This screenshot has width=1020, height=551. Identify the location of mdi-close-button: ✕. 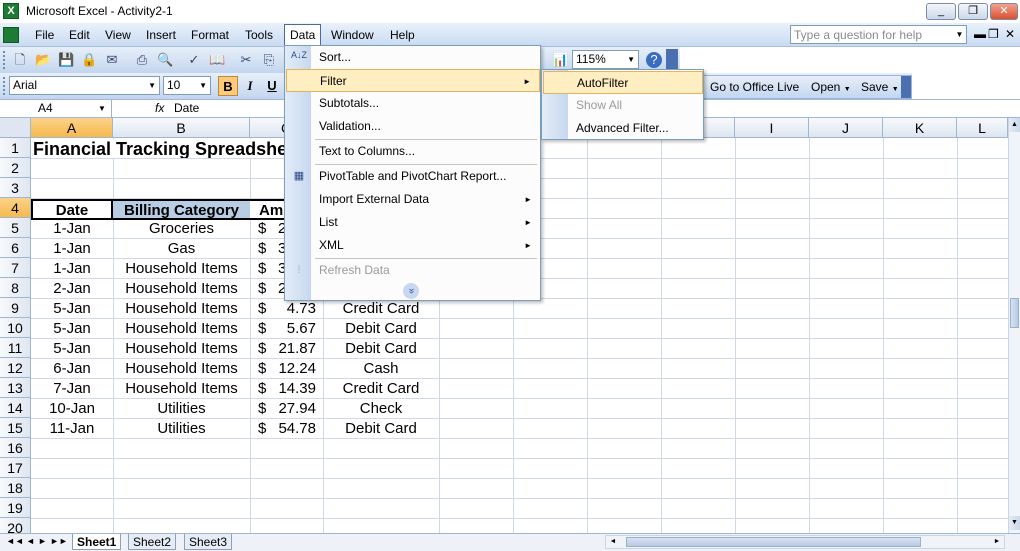
(1010, 34).